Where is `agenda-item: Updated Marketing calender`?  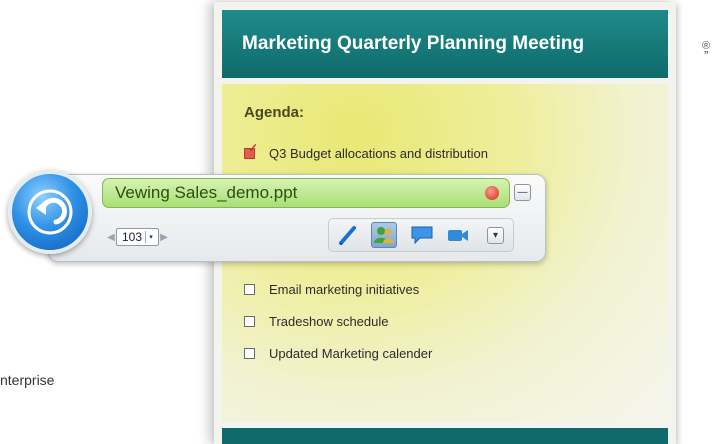 agenda-item: Updated Marketing calender is located at coordinates (338, 353).